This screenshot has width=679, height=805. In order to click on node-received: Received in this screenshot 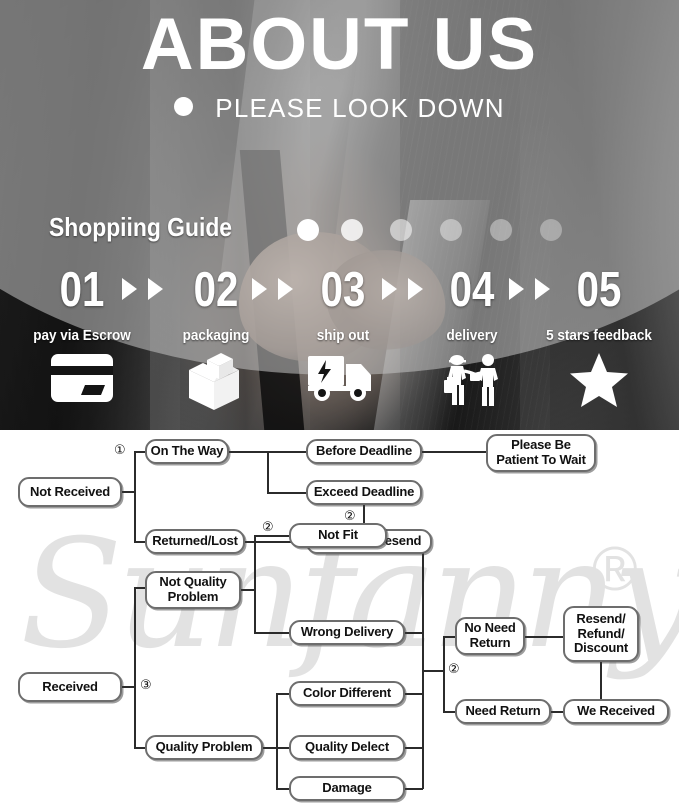, I will do `click(70, 687)`.